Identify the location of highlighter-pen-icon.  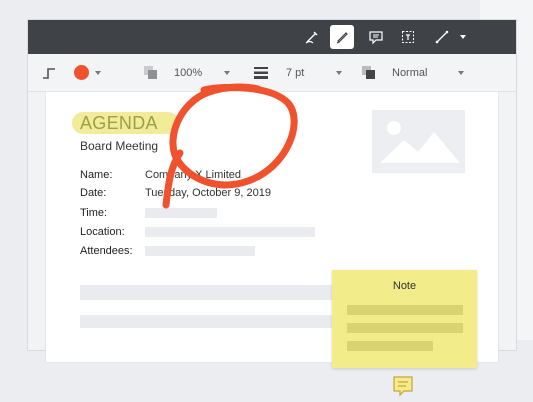
(342, 37).